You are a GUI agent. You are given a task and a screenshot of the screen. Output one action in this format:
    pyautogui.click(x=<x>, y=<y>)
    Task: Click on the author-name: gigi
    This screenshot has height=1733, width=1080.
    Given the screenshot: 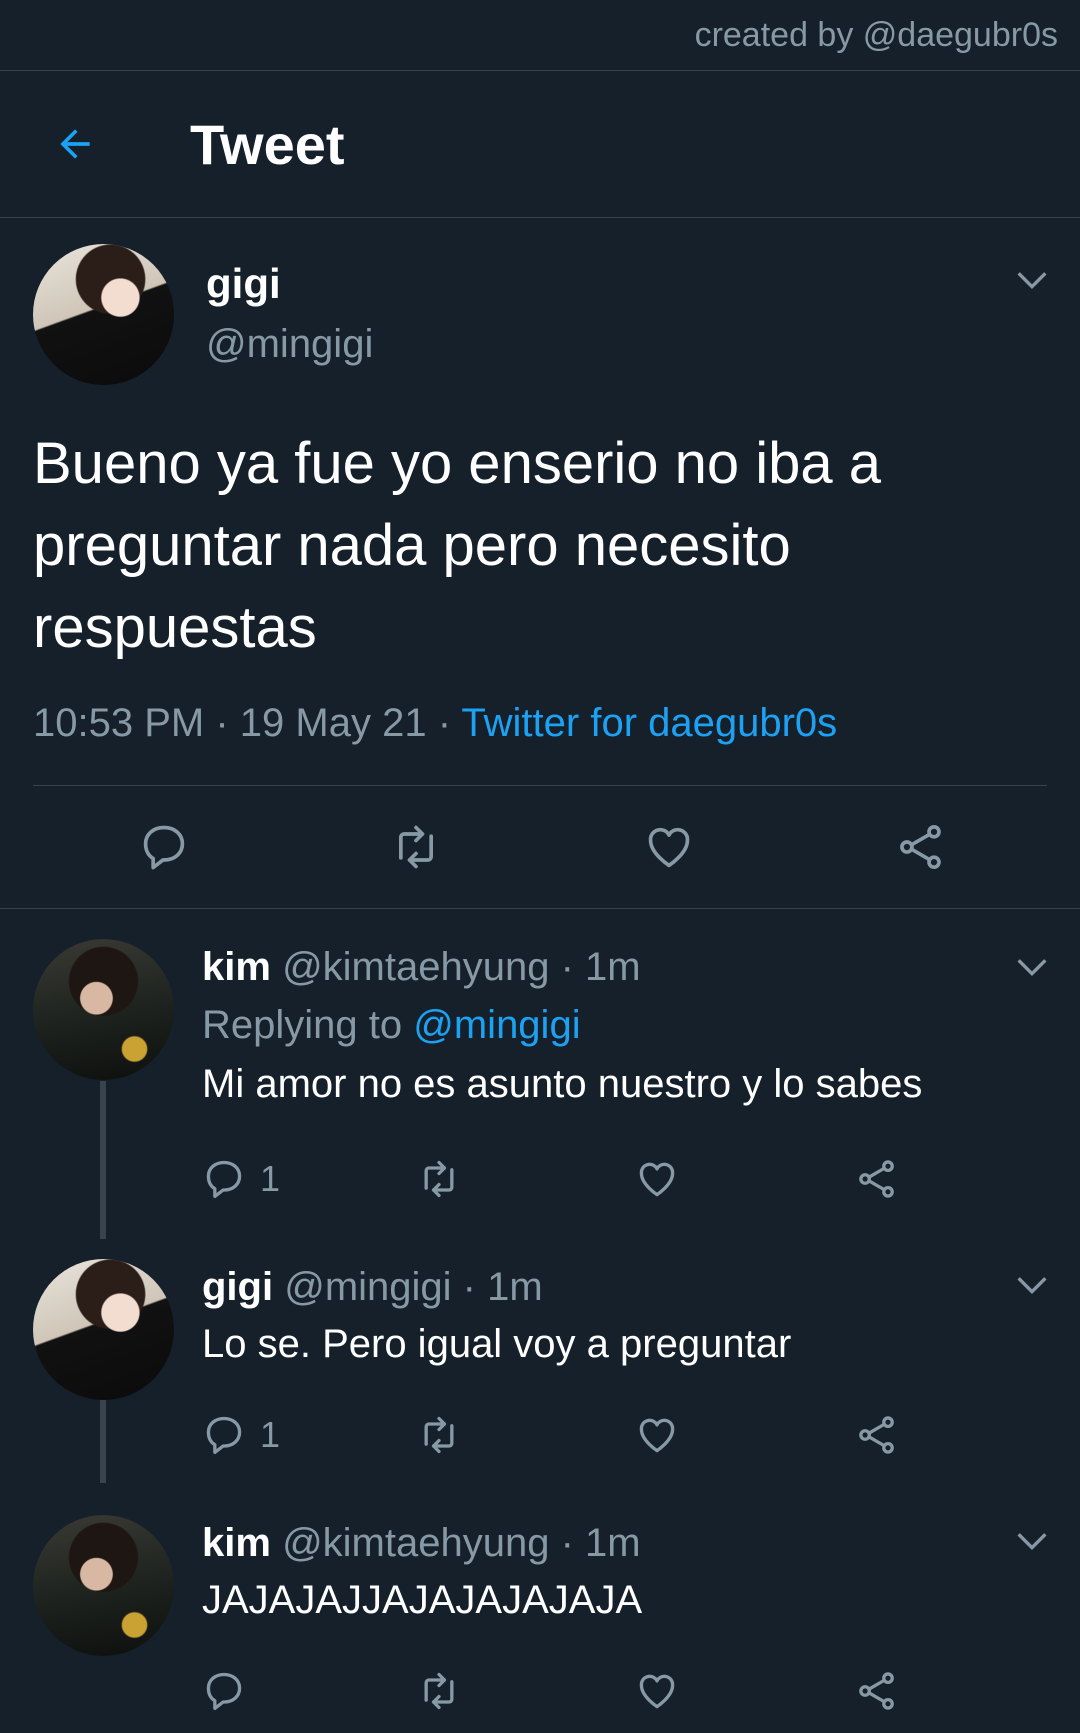 What is the action you would take?
    pyautogui.click(x=289, y=284)
    